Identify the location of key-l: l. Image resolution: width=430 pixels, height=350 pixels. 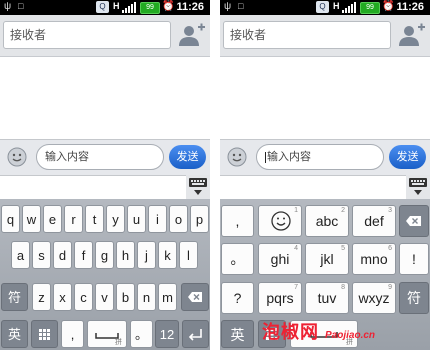
(188, 255).